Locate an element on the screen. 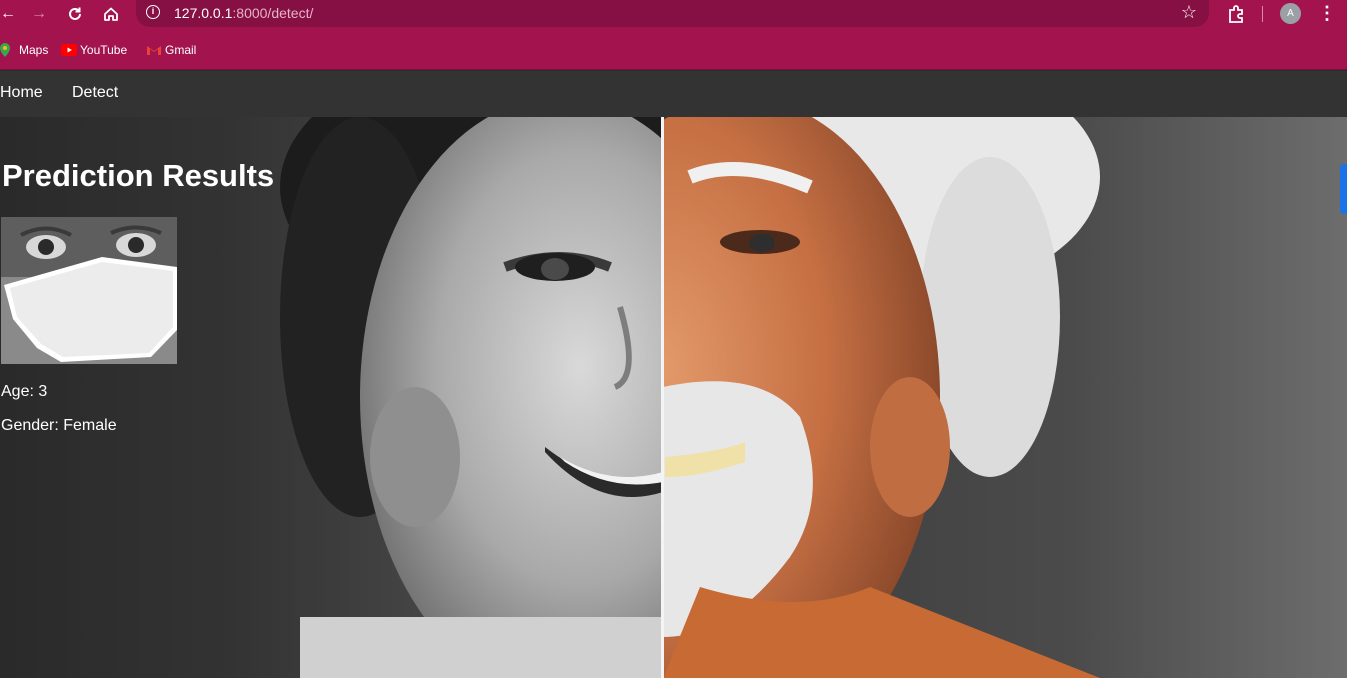 This screenshot has width=1347, height=678. bookmark-youtube: YouTube is located at coordinates (94, 50).